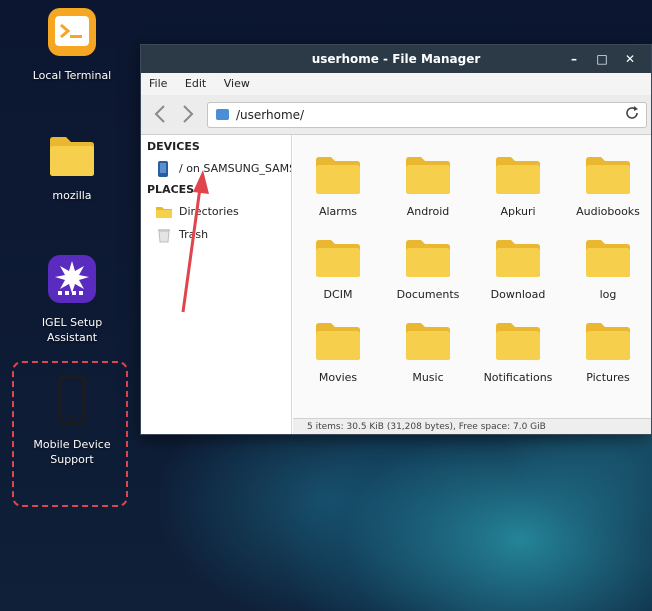 The width and height of the screenshot is (652, 611). I want to click on folder-item: Audiobooks, so click(607, 186).